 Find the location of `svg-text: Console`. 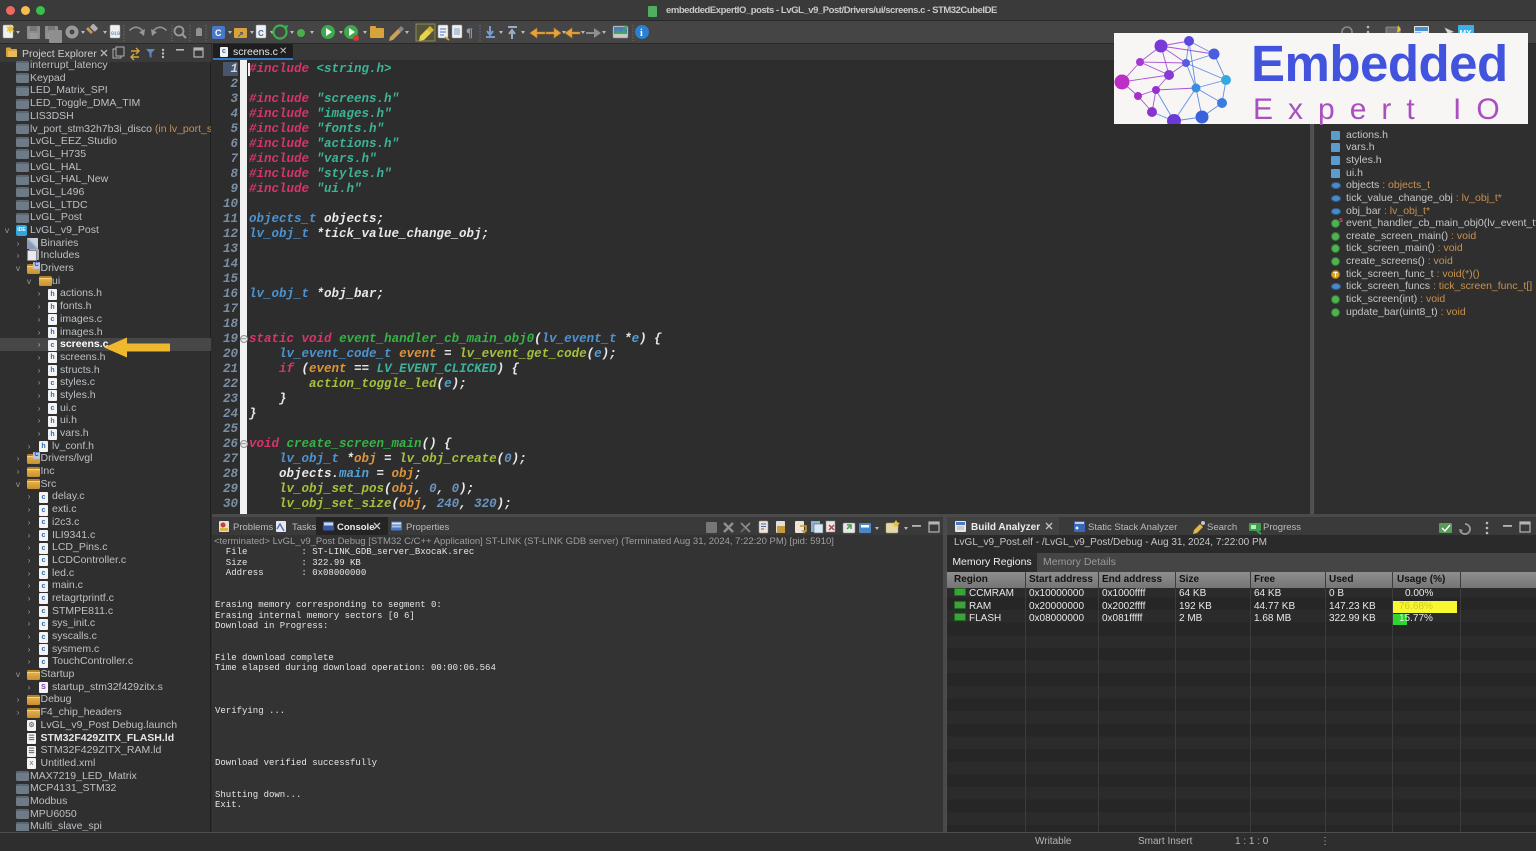

svg-text: Console is located at coordinates (355, 527).